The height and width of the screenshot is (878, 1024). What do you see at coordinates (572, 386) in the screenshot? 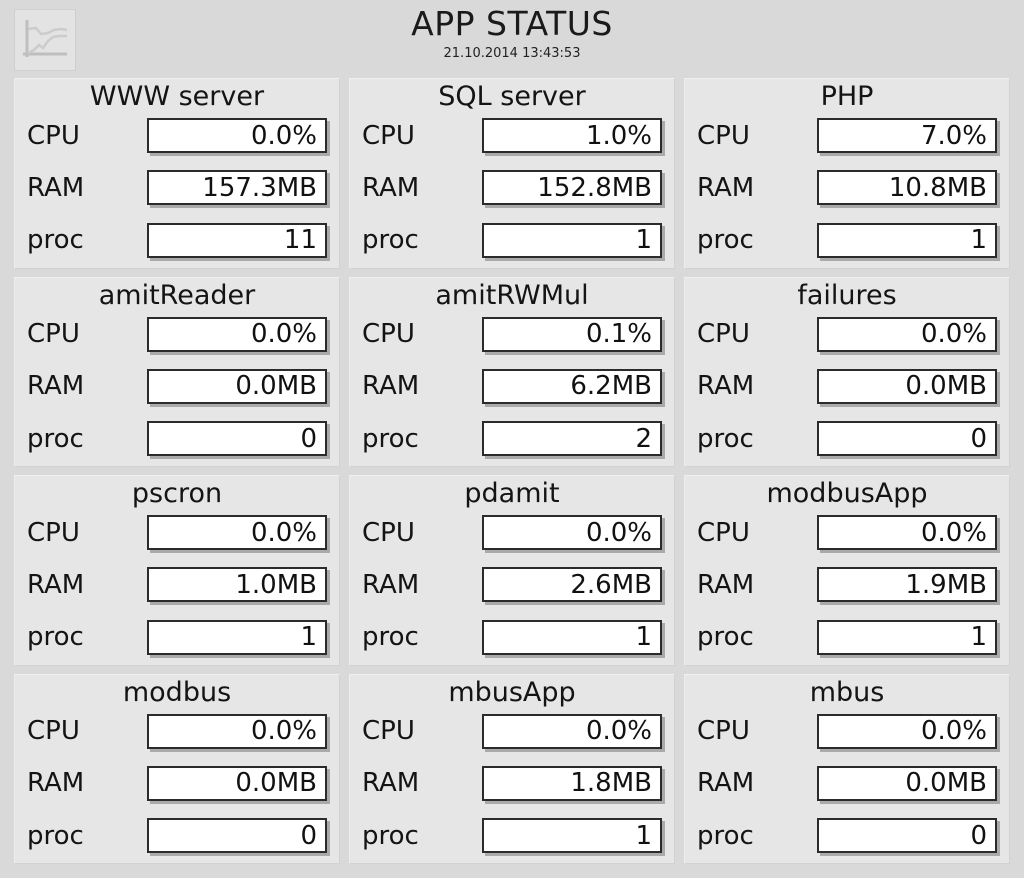
I see `metric-value-ram: 6.2MB` at bounding box center [572, 386].